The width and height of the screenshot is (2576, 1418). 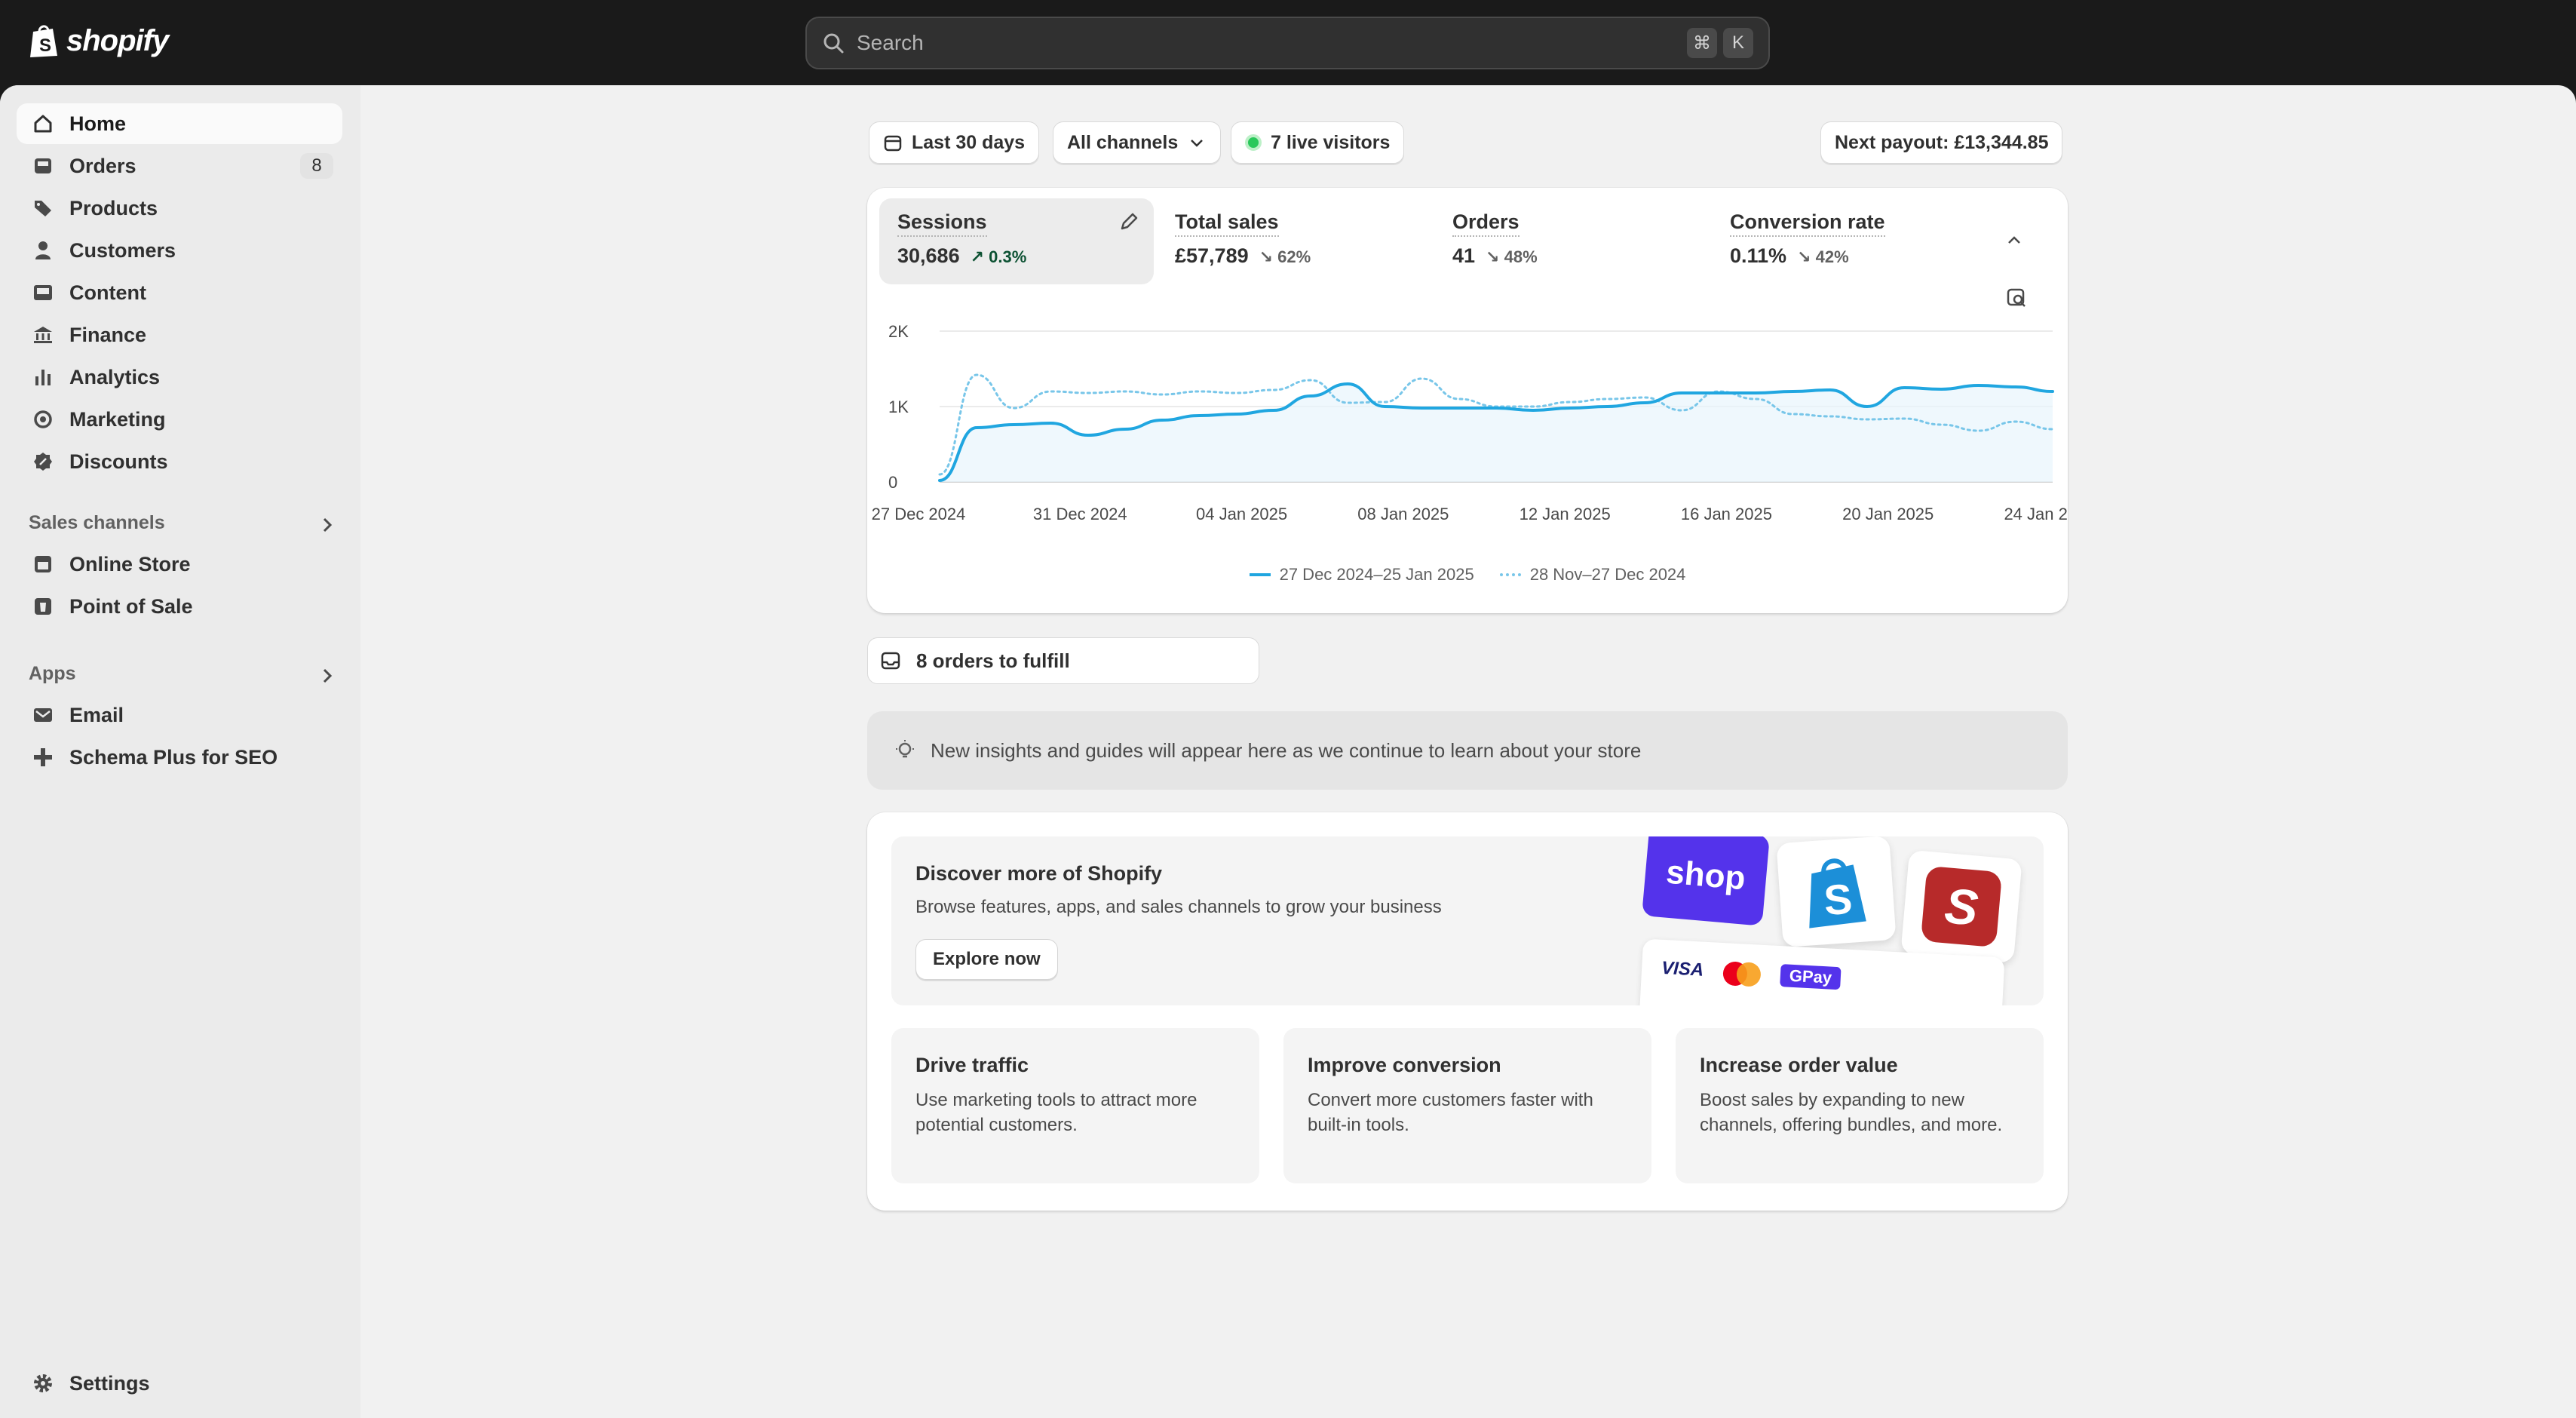 What do you see at coordinates (43, 1383) in the screenshot?
I see `gear-icon` at bounding box center [43, 1383].